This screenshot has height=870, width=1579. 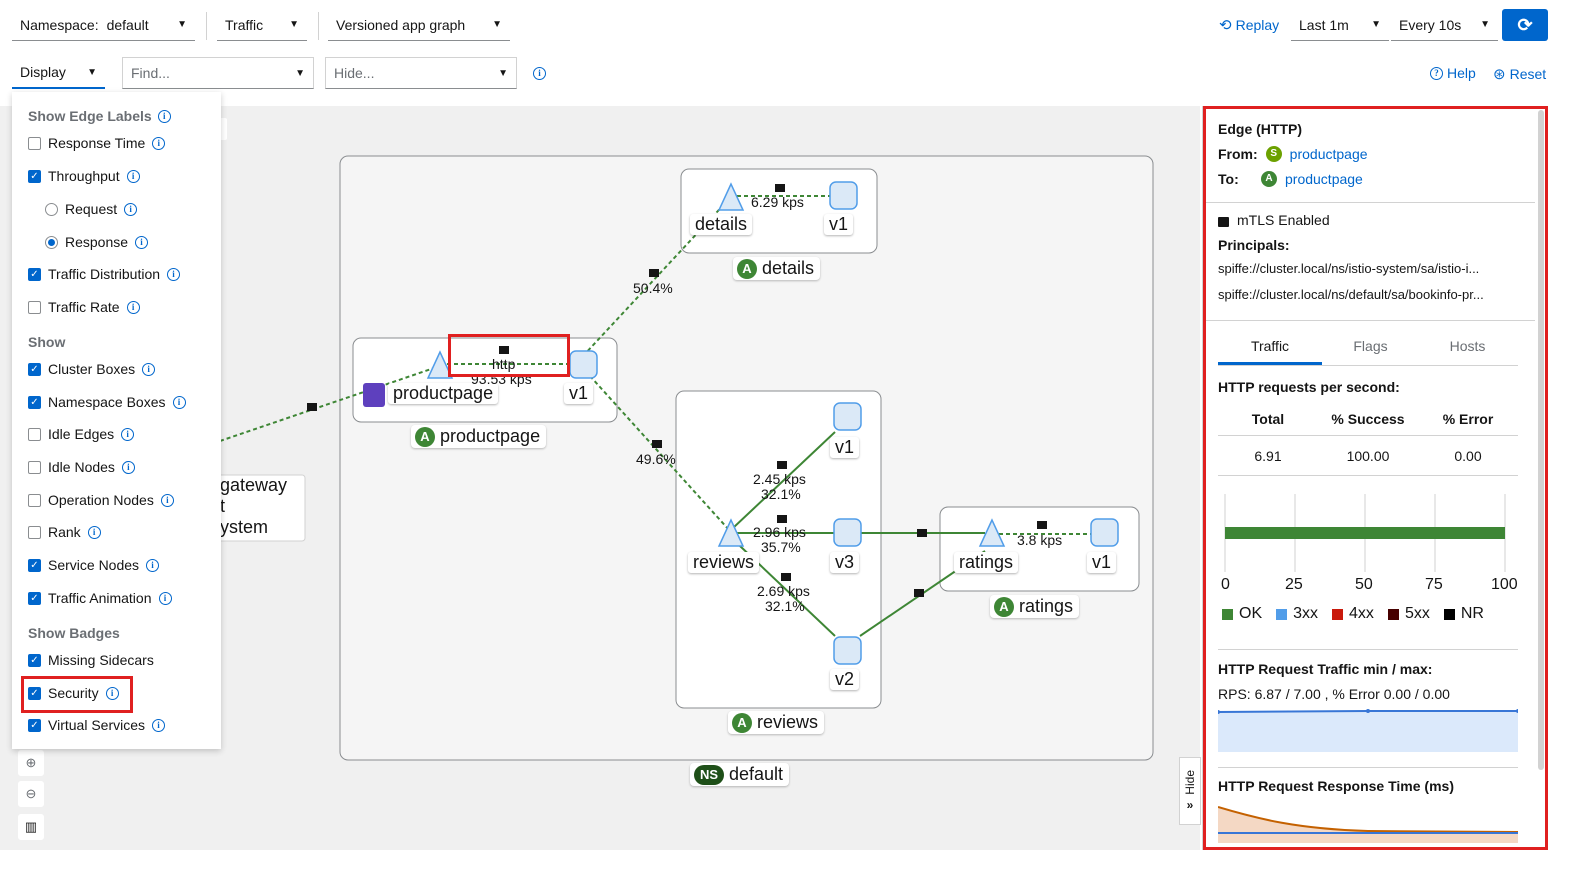 What do you see at coordinates (1249, 25) in the screenshot?
I see `replay-button: ⟲ Replay` at bounding box center [1249, 25].